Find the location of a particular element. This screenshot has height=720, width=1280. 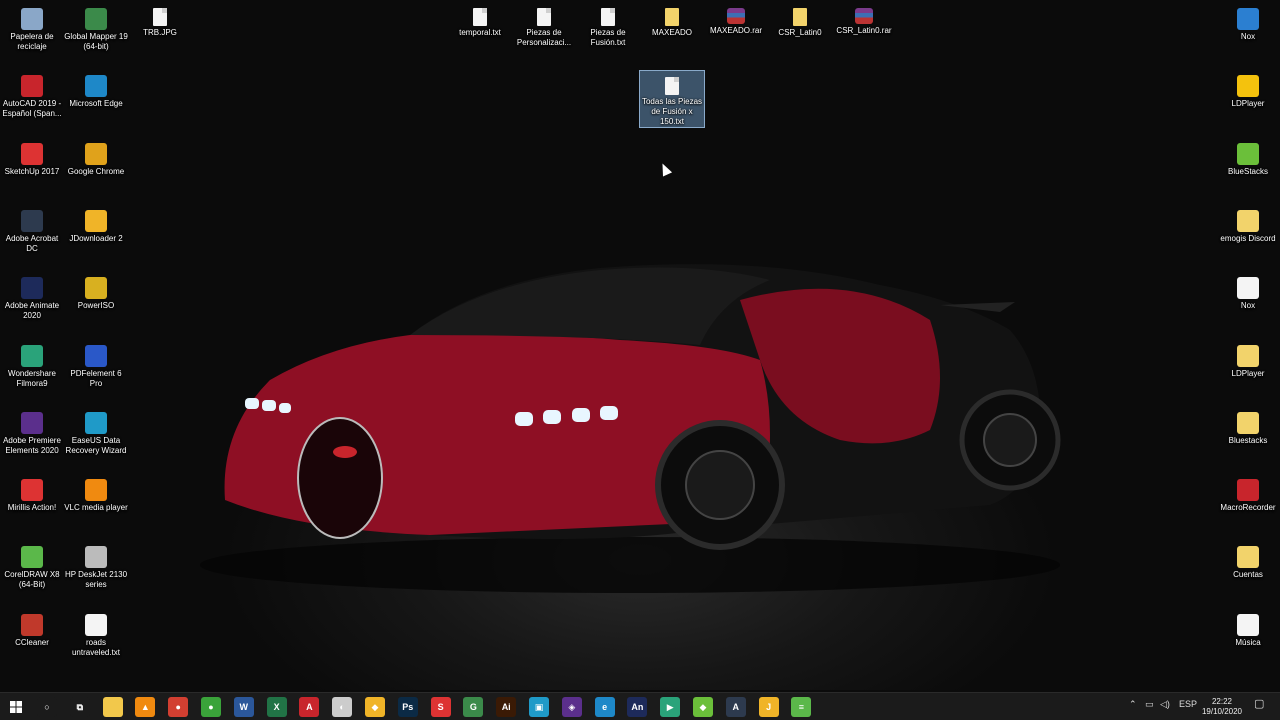

desktop-icon-label: Mirillis Action! is located at coordinates (32, 508).